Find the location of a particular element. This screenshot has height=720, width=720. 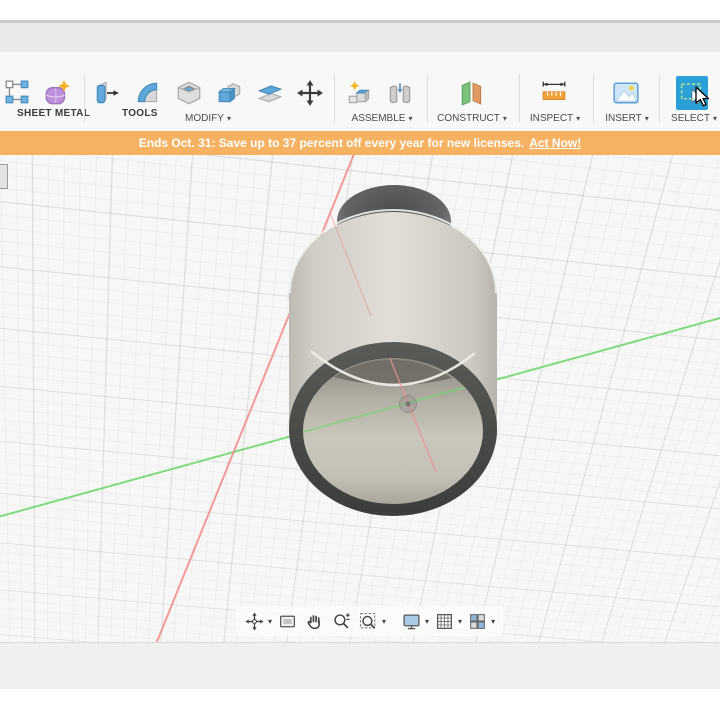

fillet-button is located at coordinates (149, 93).